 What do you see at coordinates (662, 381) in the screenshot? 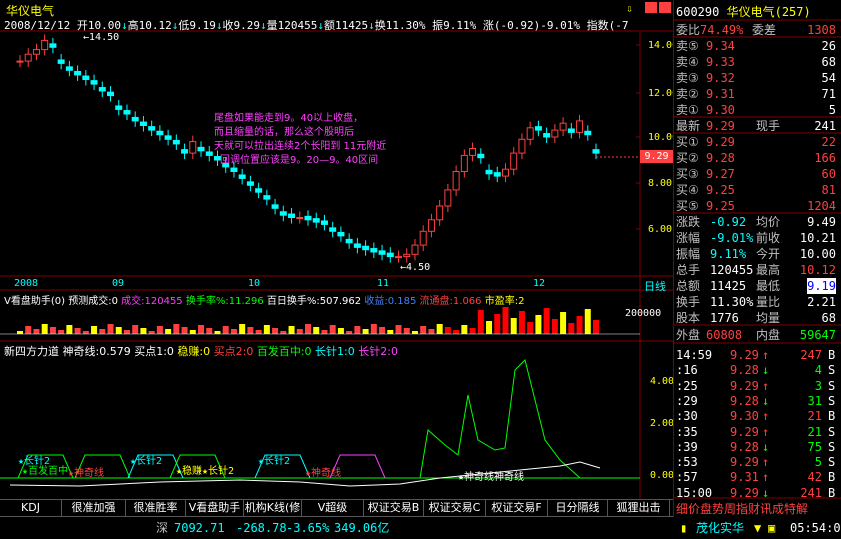
I see `ind-axis-4: 4.00` at bounding box center [662, 381].